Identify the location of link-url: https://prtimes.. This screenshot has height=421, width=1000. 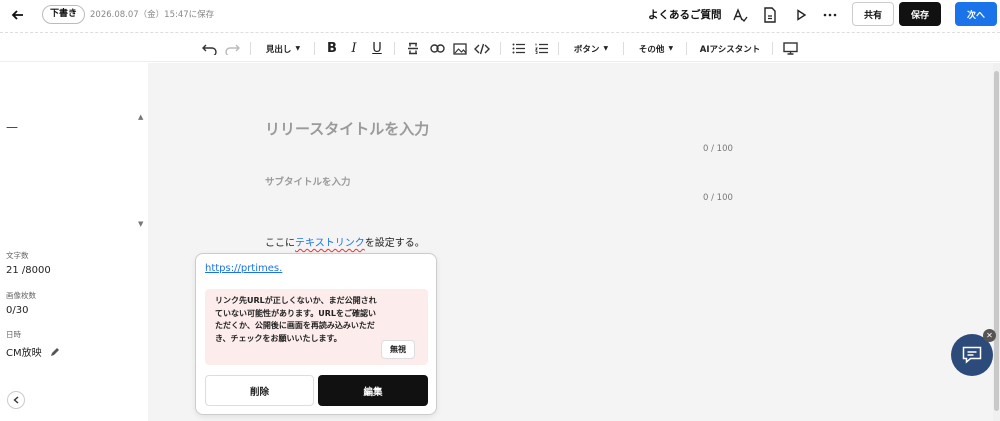
(243, 268).